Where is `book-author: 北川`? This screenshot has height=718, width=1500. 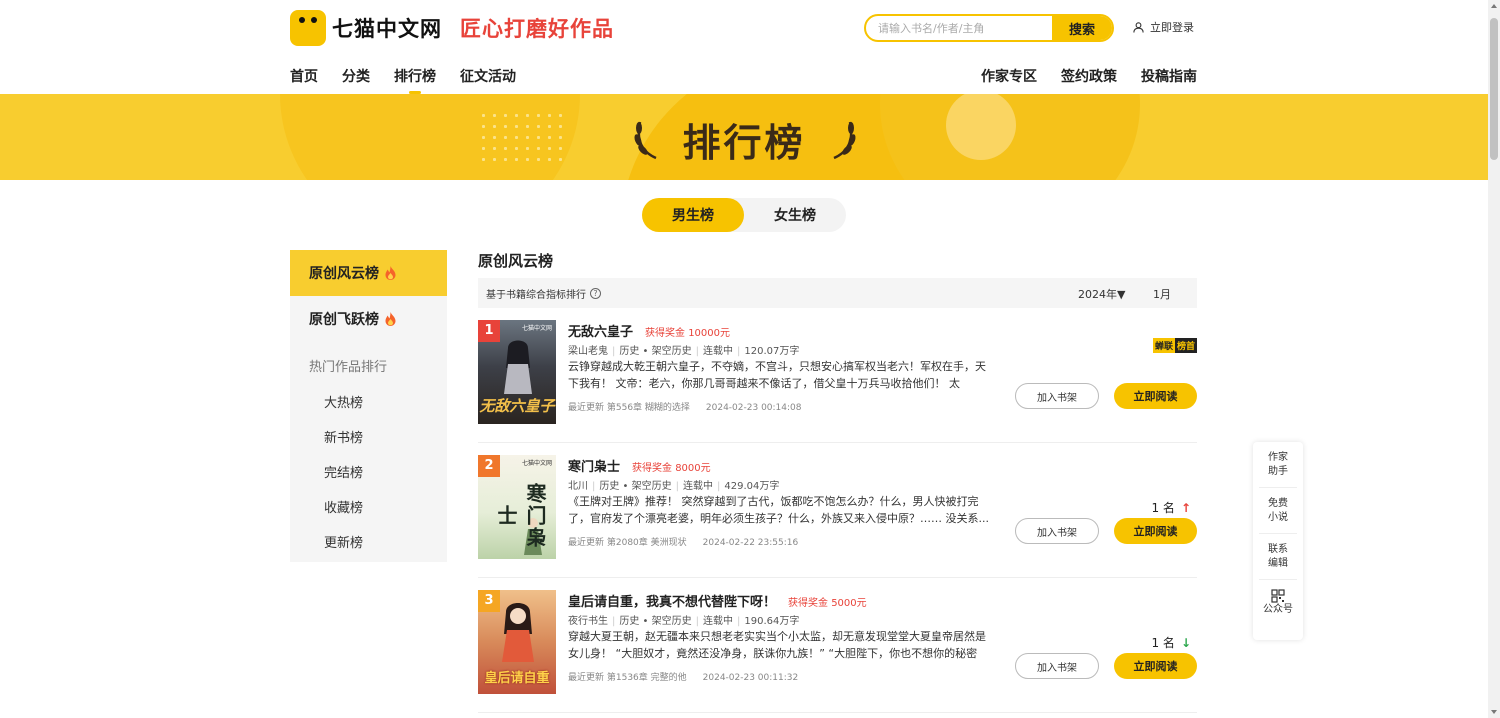 book-author: 北川 is located at coordinates (578, 486).